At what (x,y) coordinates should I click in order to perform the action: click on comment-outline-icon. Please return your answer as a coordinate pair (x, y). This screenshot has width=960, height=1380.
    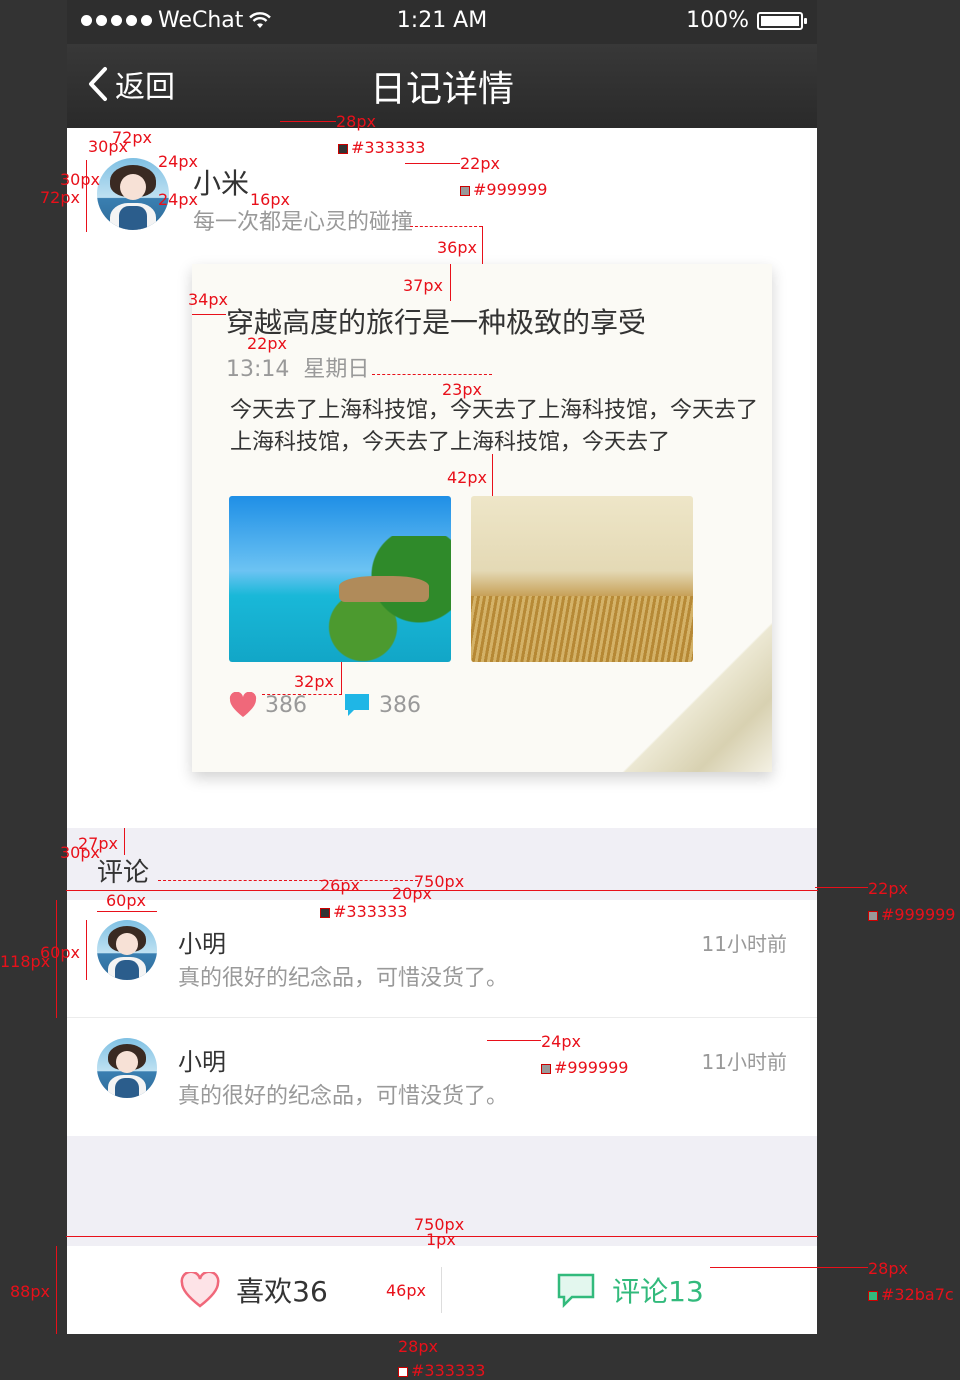
    Looking at the image, I should click on (576, 1290).